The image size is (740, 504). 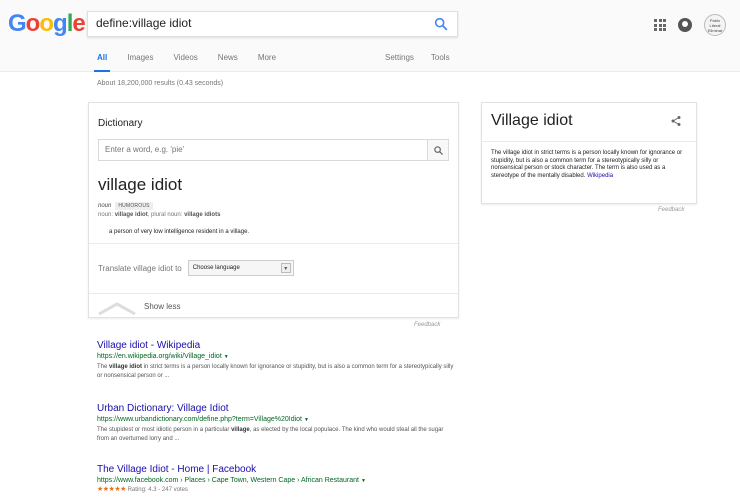 I want to click on avatar-label: Pablo Literal Eliminat, so click(x=715, y=25).